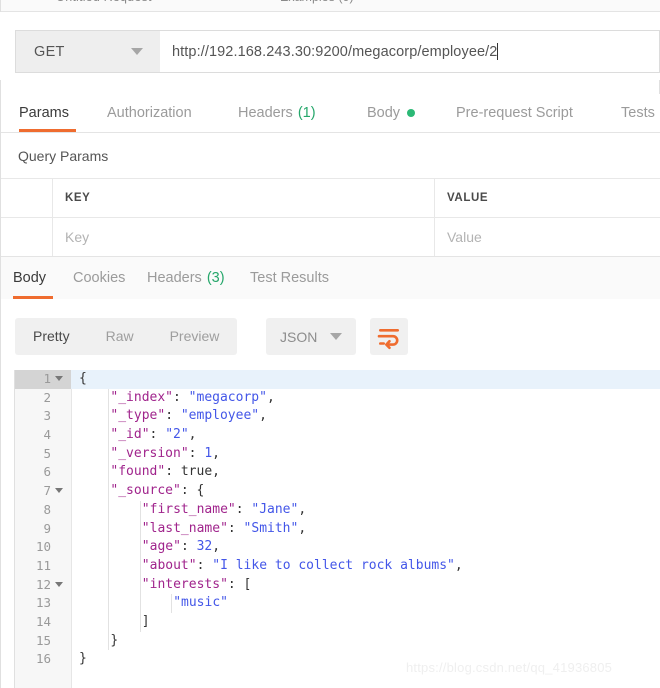  What do you see at coordinates (120, 336) in the screenshot?
I see `view-mode-raw: Raw` at bounding box center [120, 336].